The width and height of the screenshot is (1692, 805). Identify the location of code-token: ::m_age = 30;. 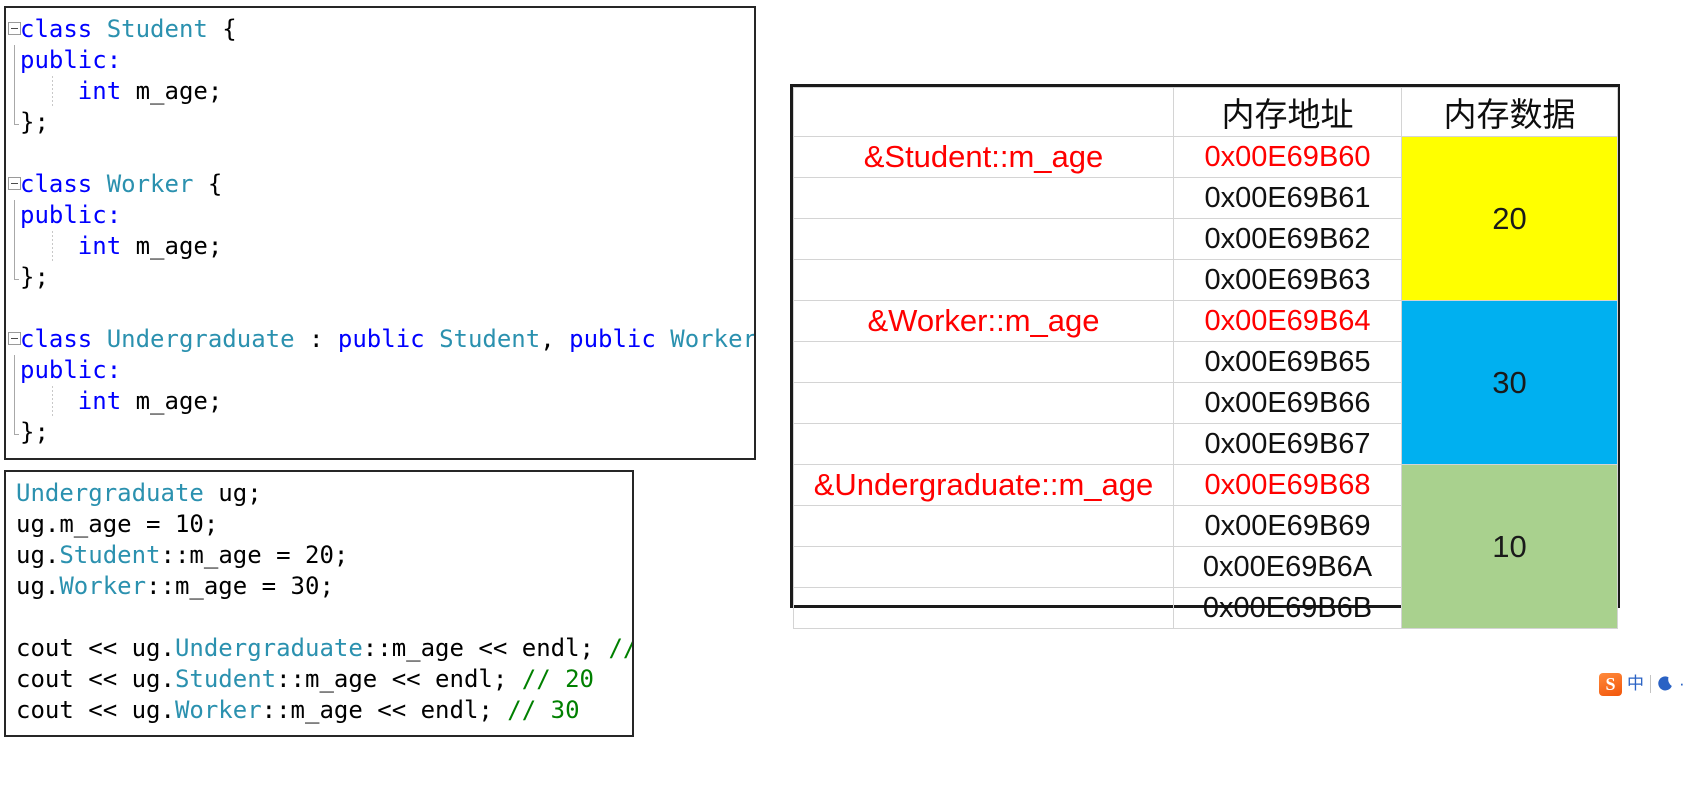
(240, 586).